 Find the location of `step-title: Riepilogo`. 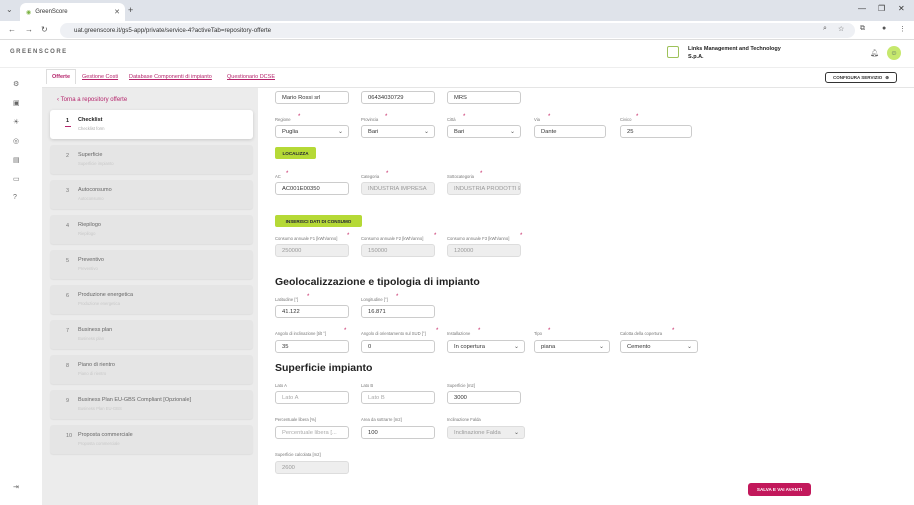

step-title: Riepilogo is located at coordinates (89, 225).